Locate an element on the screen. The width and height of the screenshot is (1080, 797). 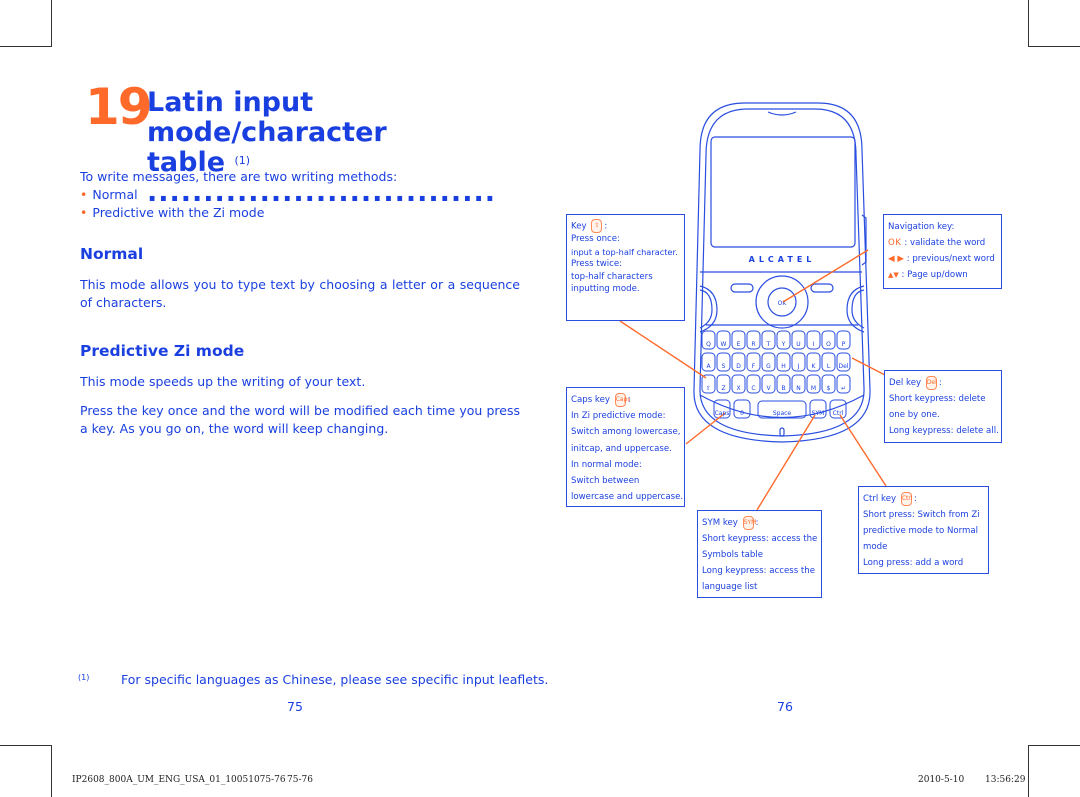
key-f-label: F is located at coordinates (754, 366).